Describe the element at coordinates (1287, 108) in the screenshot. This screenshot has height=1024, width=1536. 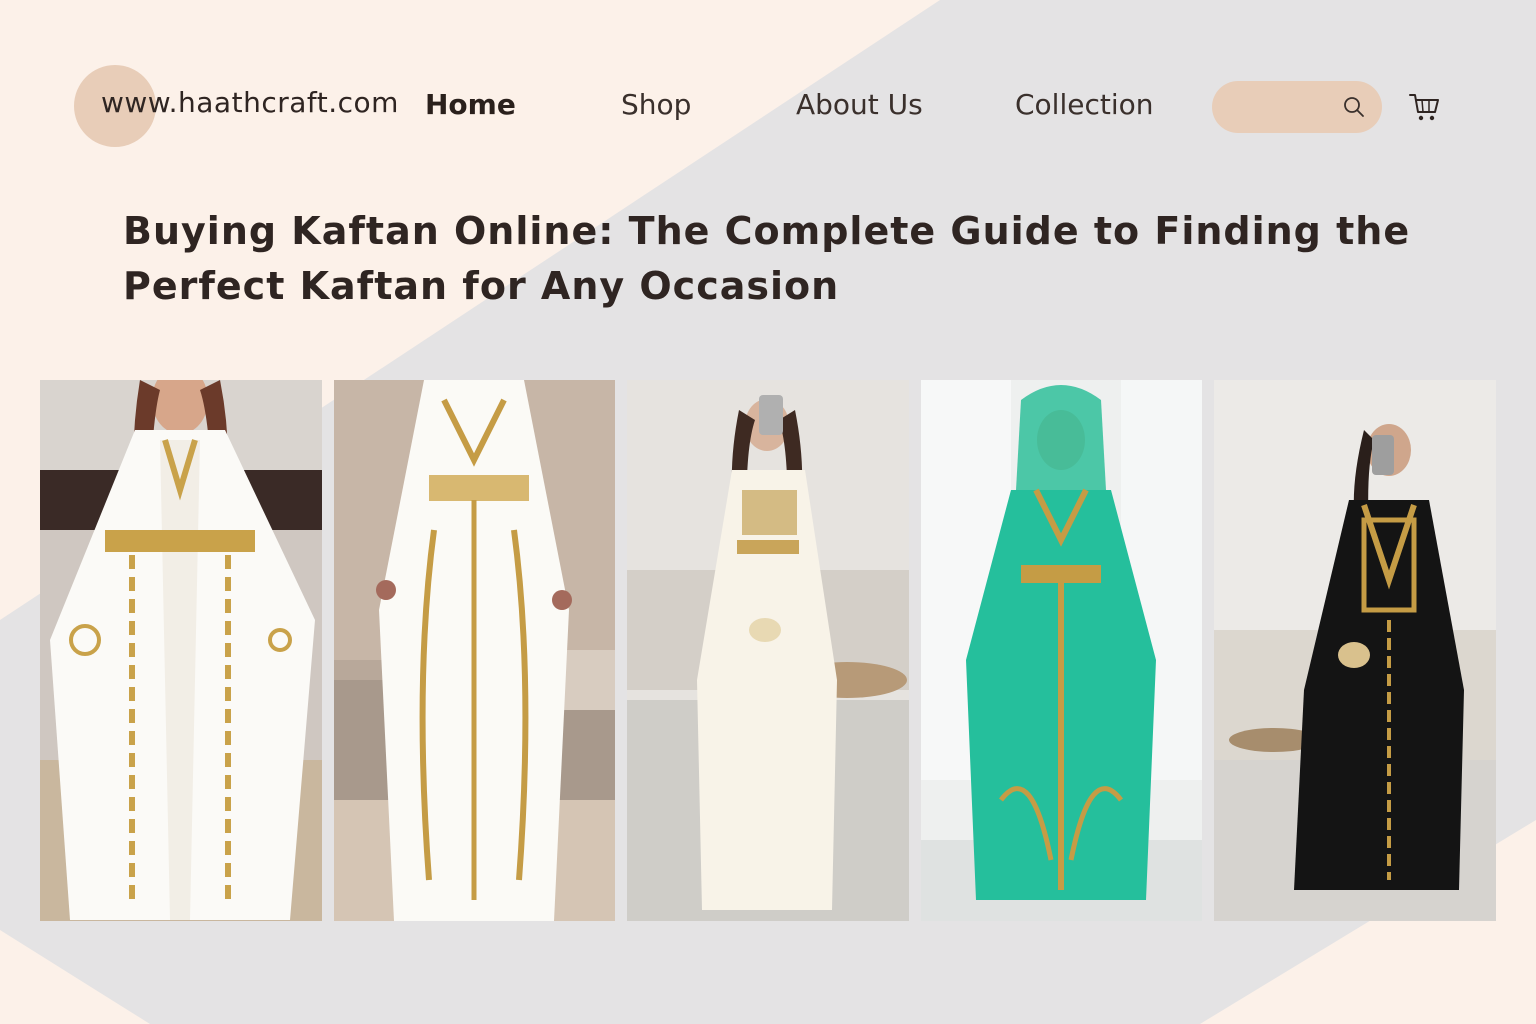
I see `search-input` at that location.